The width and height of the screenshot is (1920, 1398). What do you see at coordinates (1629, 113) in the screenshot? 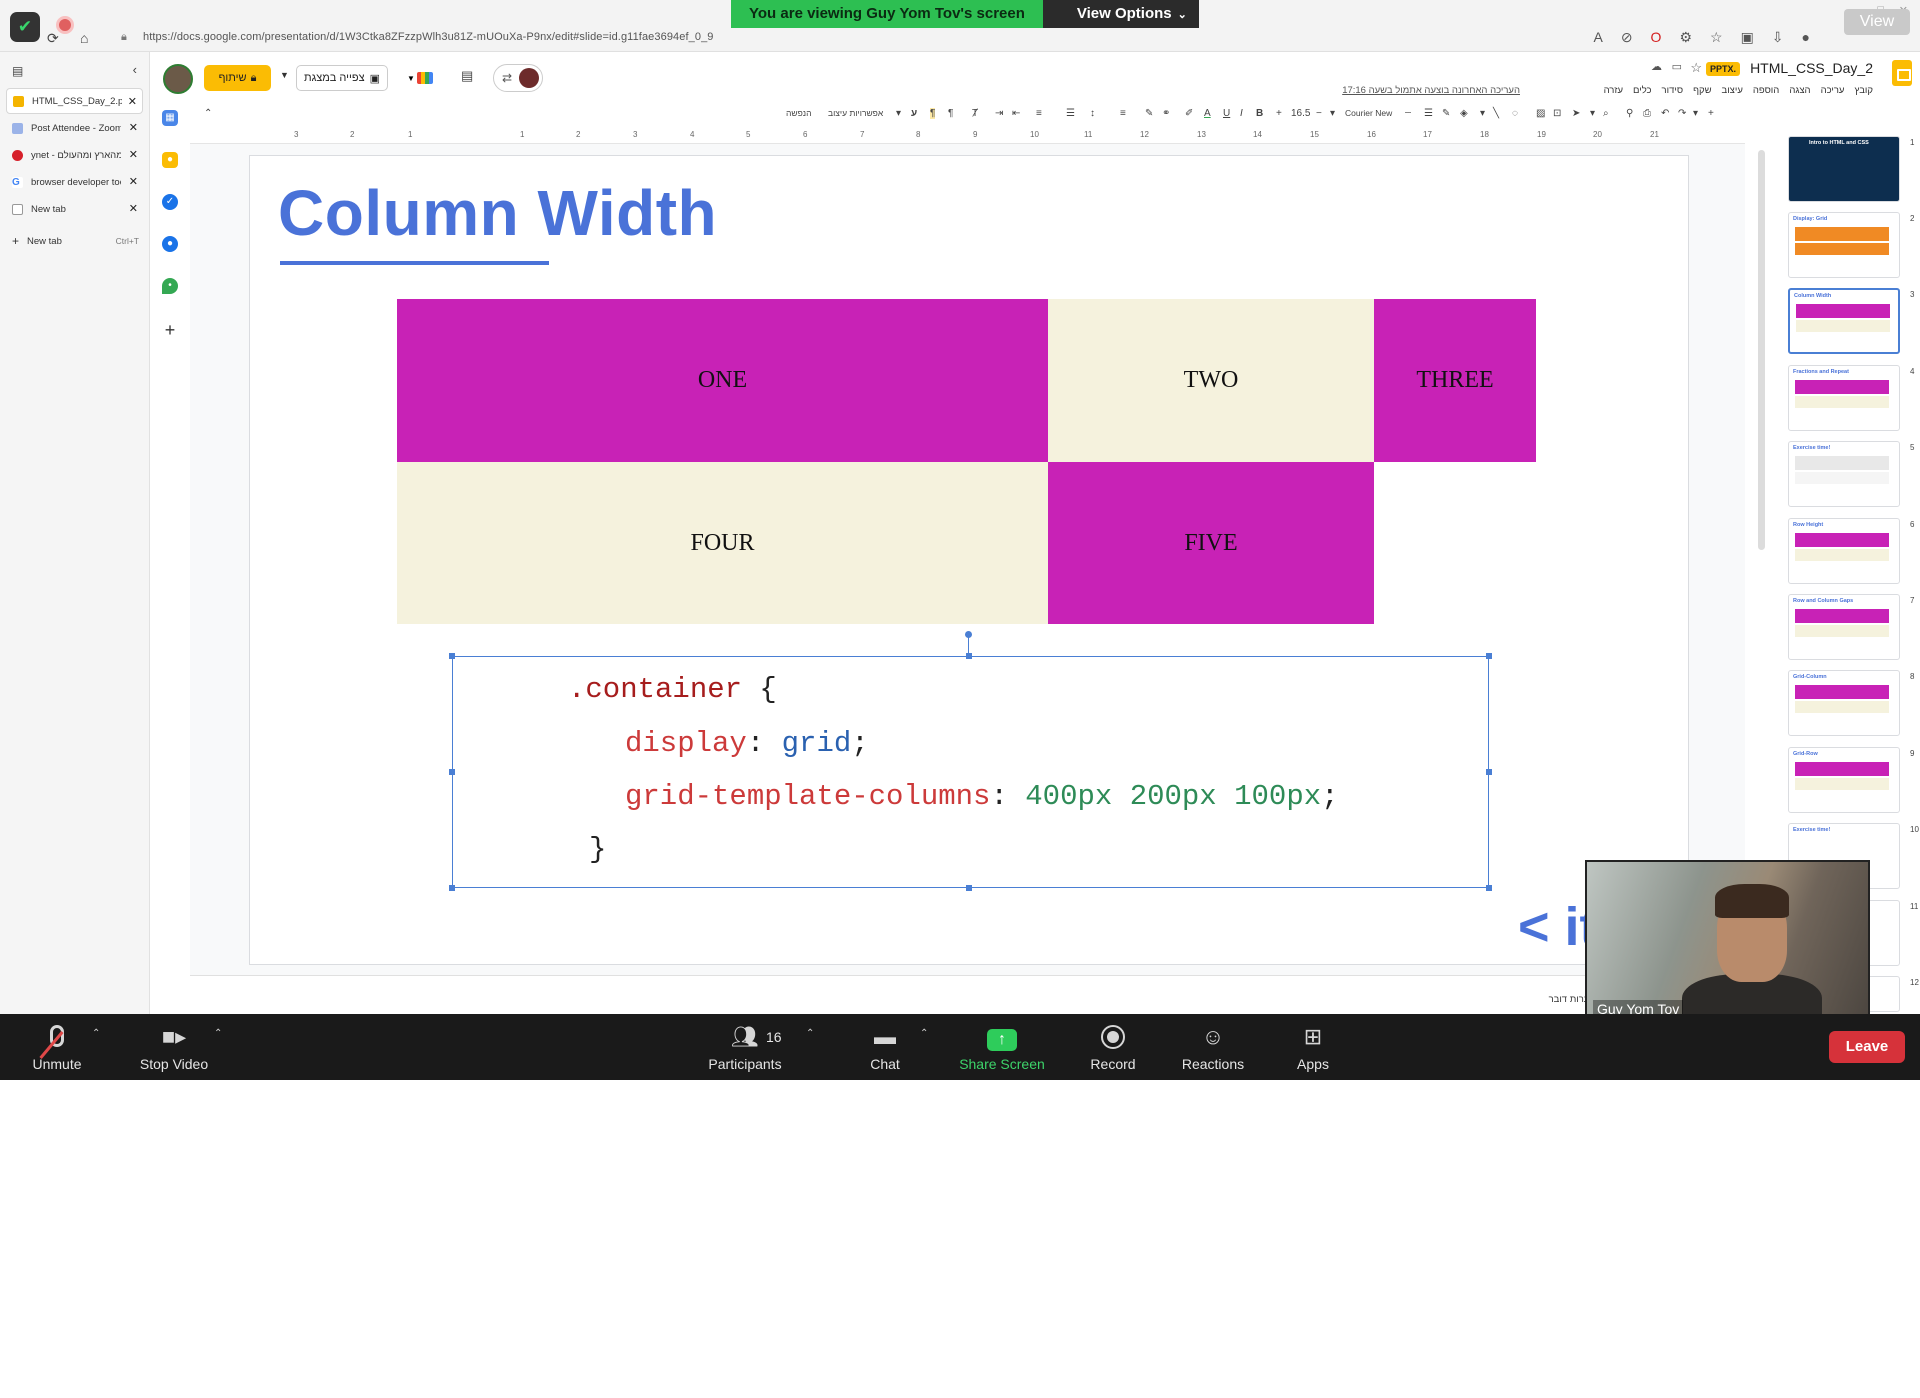
I see `paint-format-icon: ⚲` at bounding box center [1629, 113].